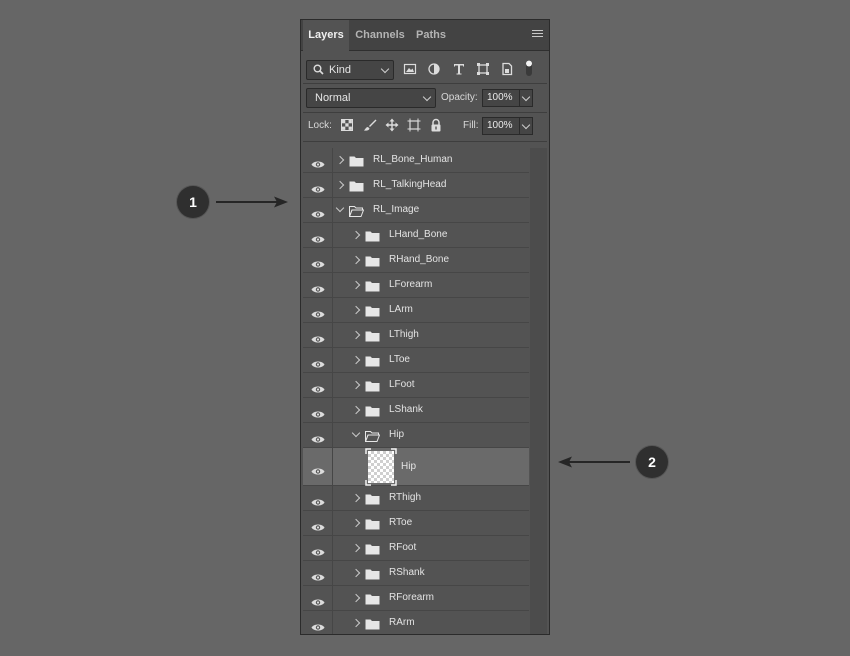 Image resolution: width=850 pixels, height=656 pixels. What do you see at coordinates (347, 125) in the screenshot?
I see `lock-transparent-pixels-icon` at bounding box center [347, 125].